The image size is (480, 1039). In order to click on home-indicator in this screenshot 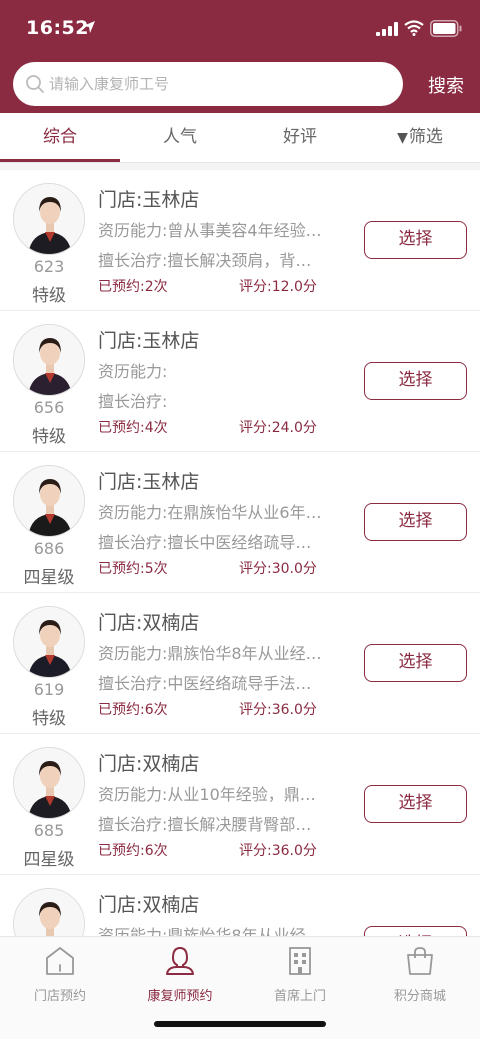, I will do `click(240, 1024)`.